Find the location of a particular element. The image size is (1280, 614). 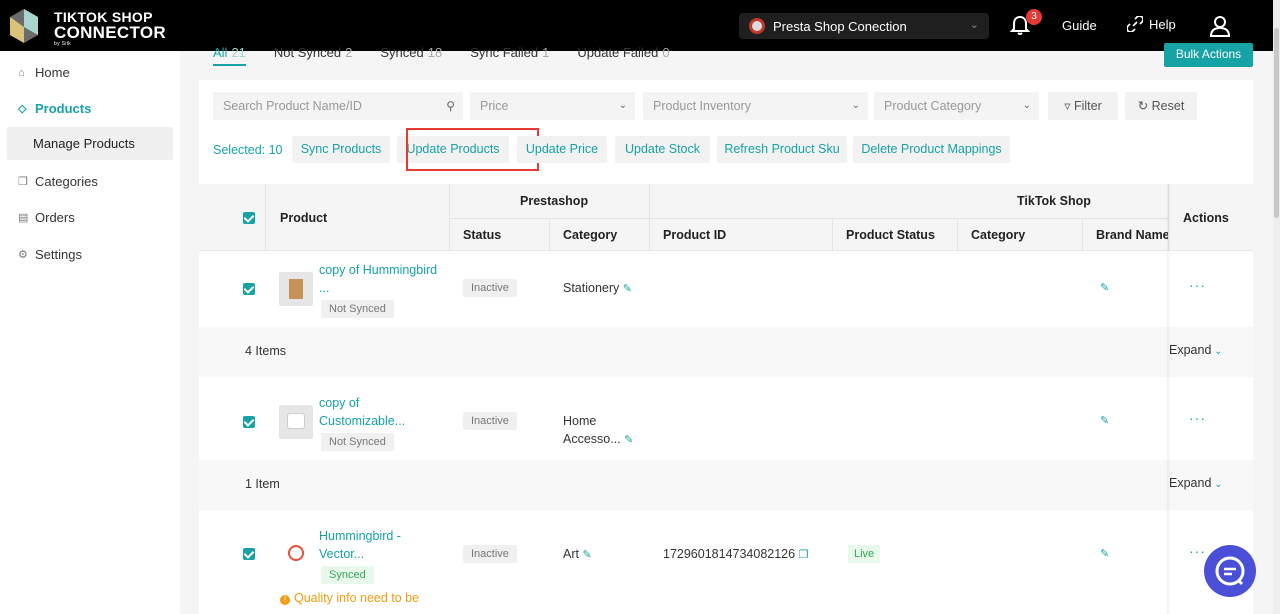

delete-mappings-button: Delete Product Mappings is located at coordinates (931, 149).